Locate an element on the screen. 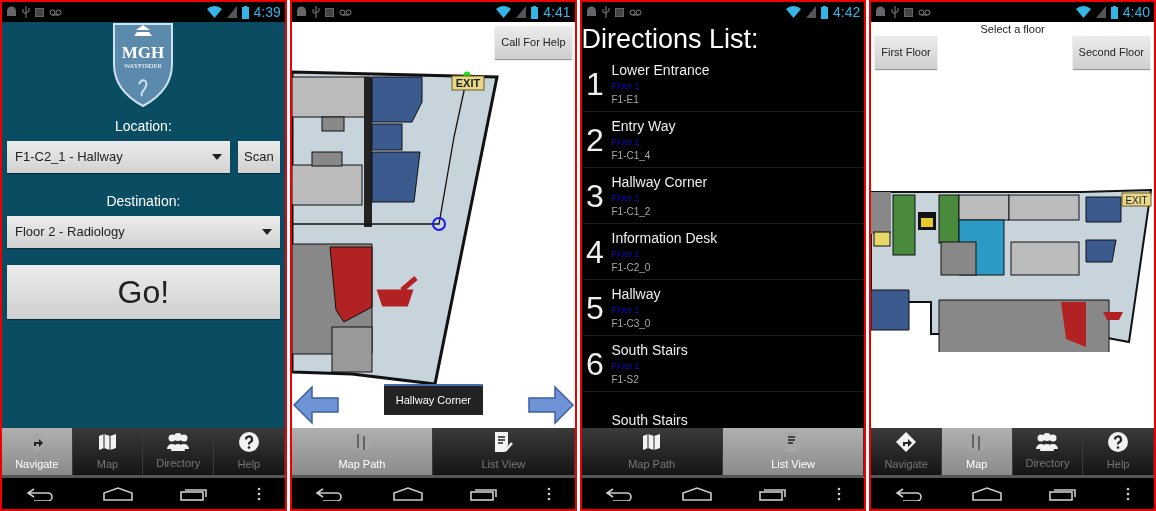 This screenshot has width=1156, height=511. step-name: Information Desk is located at coordinates (664, 237).